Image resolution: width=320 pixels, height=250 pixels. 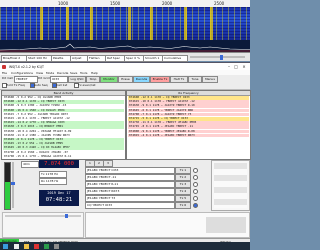 What do you see at coordinates (5, 246) in the screenshot?
I see `start-icon` at bounding box center [5, 246].